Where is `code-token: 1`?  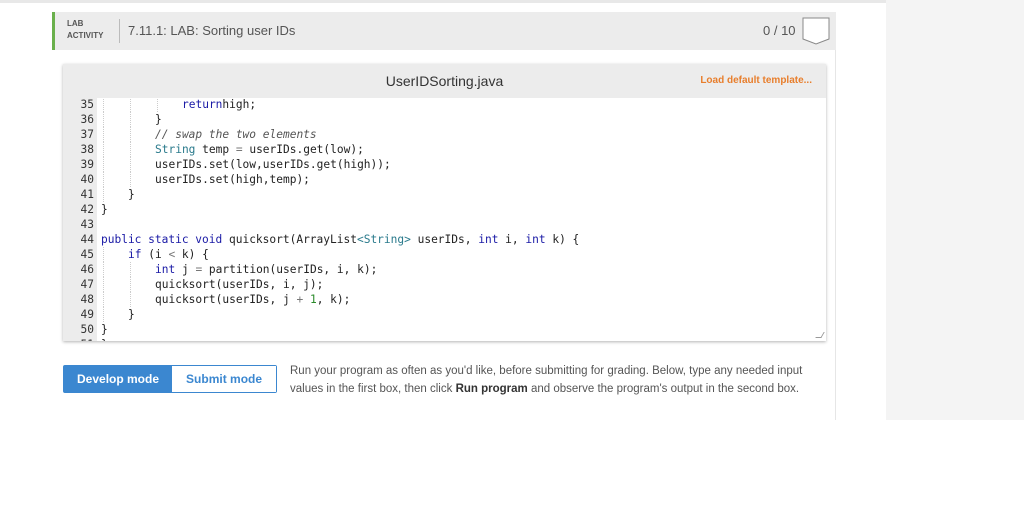 code-token: 1 is located at coordinates (313, 299).